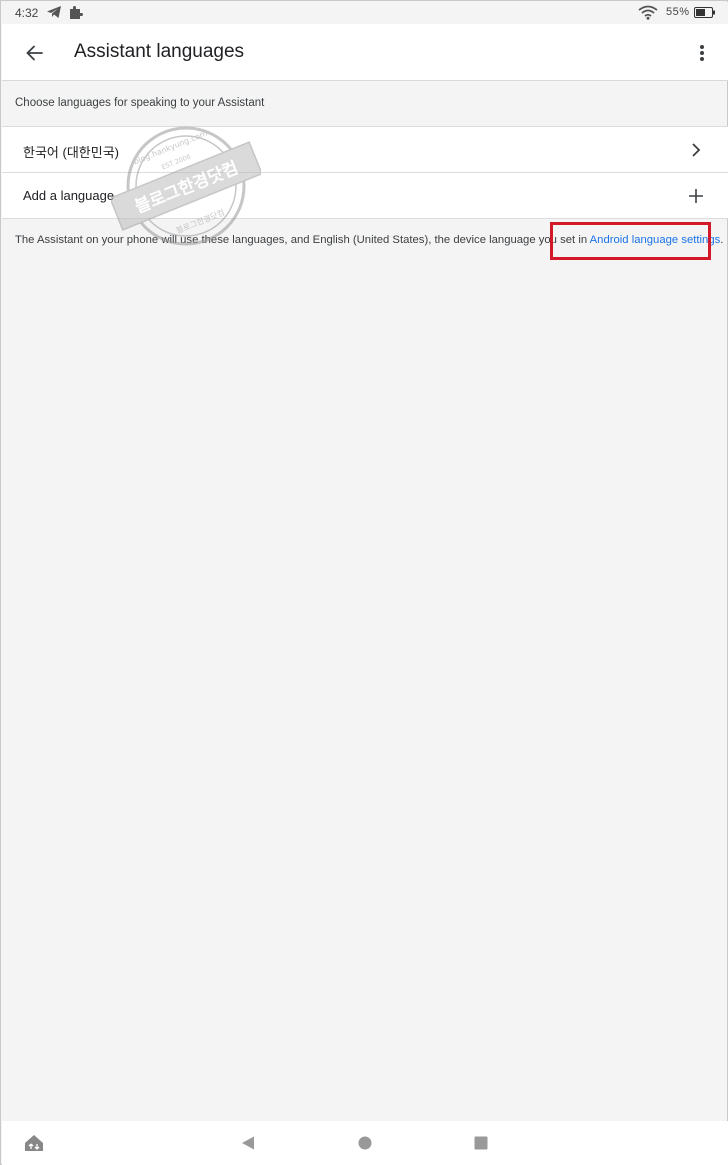  What do you see at coordinates (159, 51) in the screenshot?
I see `page-title: Assistant languages` at bounding box center [159, 51].